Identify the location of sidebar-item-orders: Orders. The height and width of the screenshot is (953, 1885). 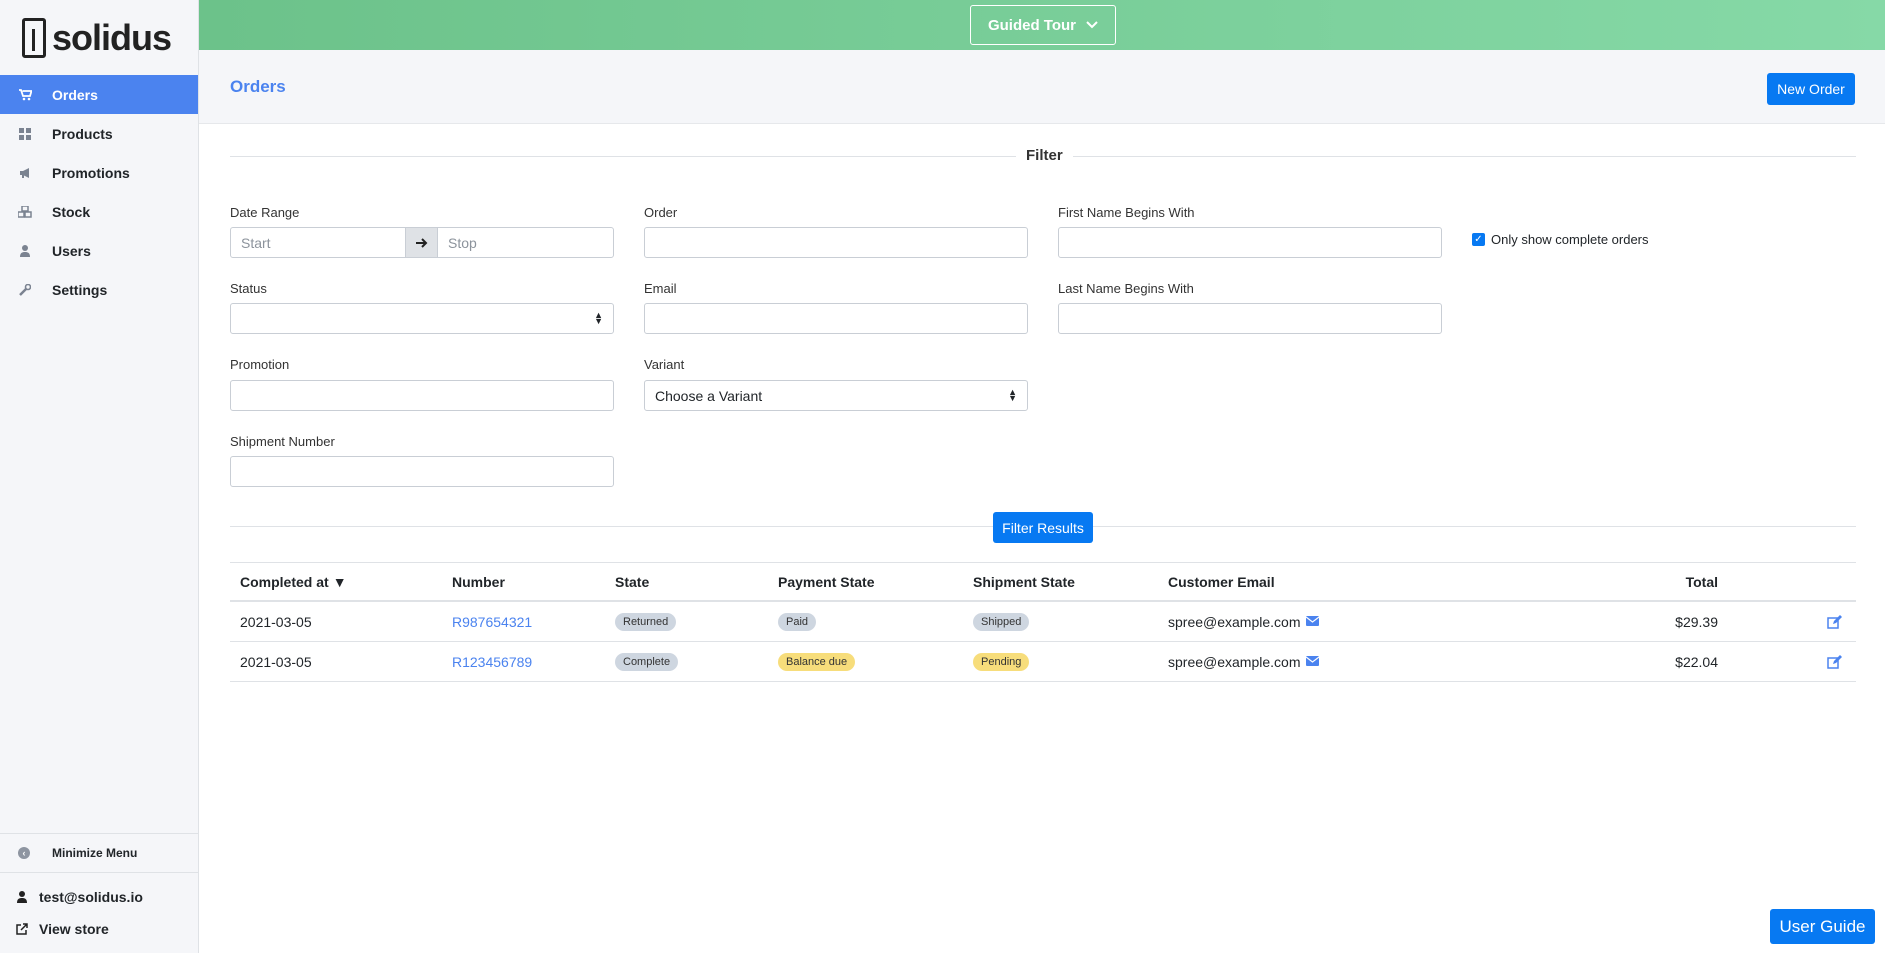
(99, 94).